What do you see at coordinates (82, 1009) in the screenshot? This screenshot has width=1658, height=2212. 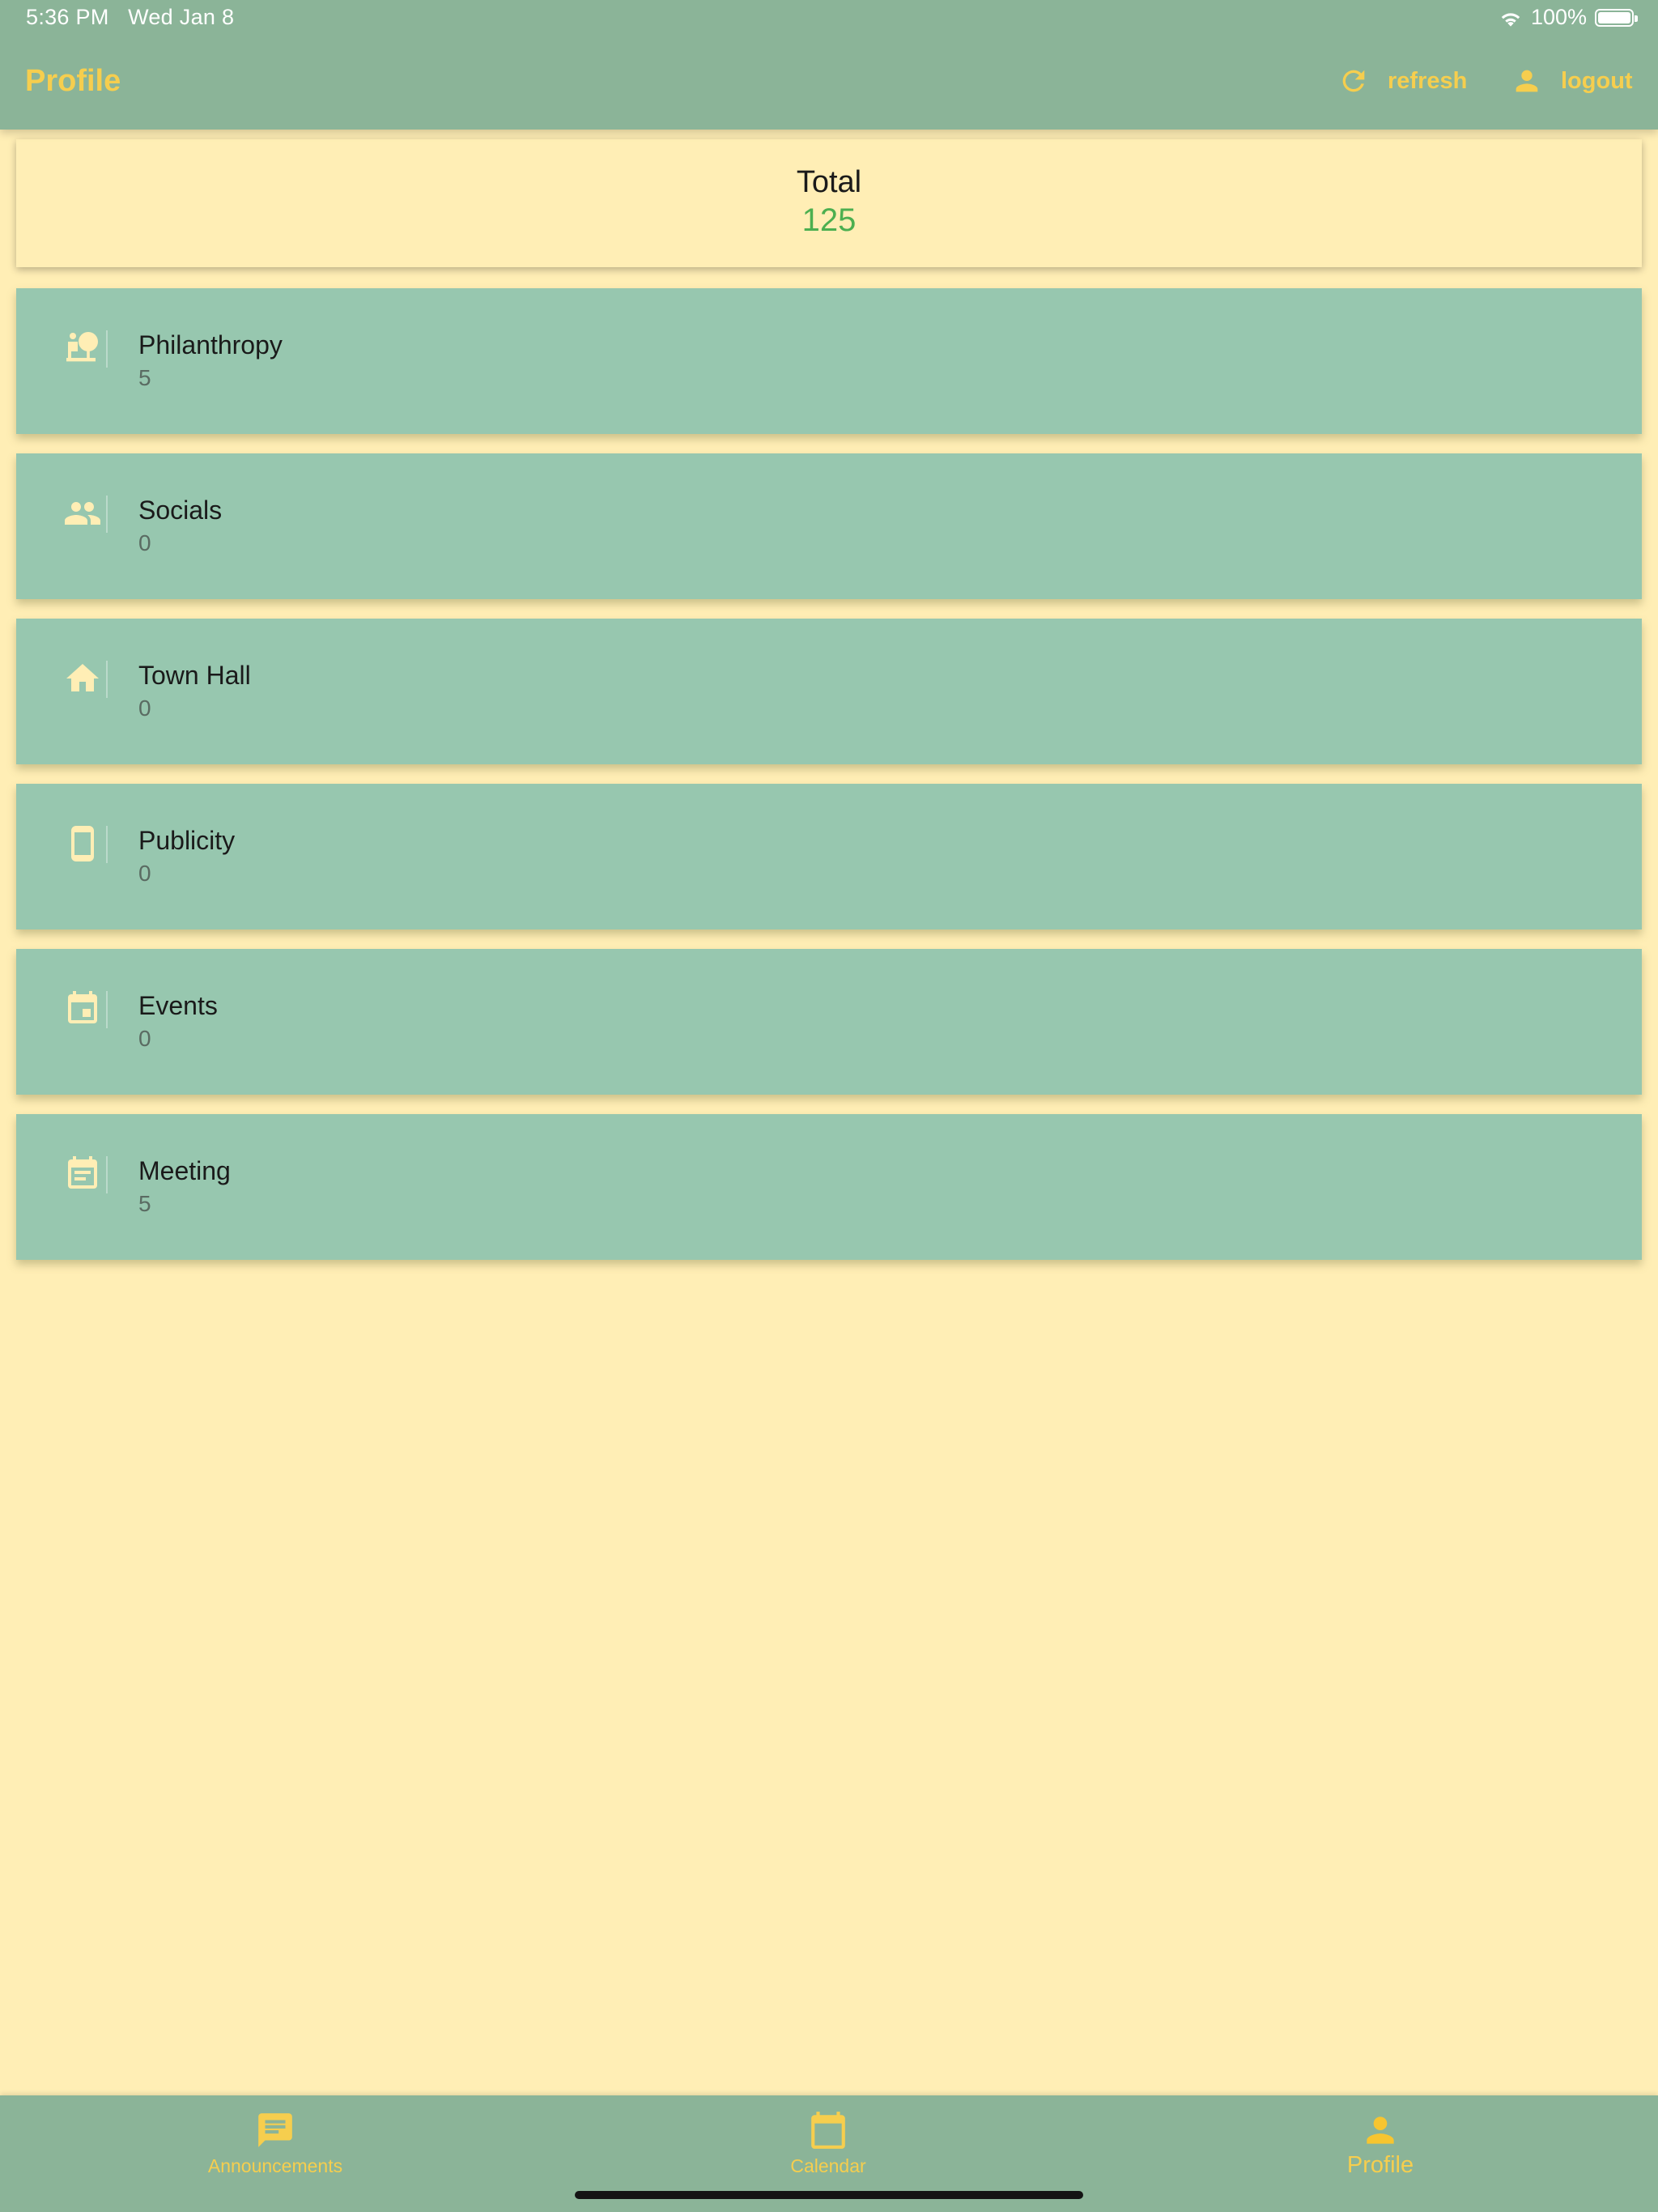 I see `event-icon` at bounding box center [82, 1009].